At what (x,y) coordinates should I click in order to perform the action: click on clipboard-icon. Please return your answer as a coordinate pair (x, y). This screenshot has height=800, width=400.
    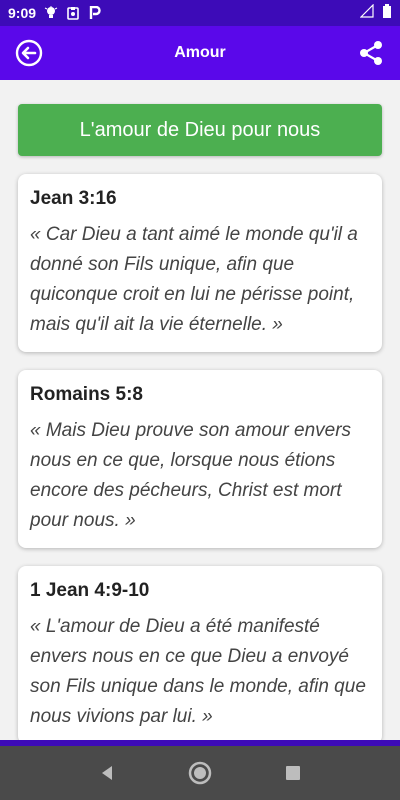
    Looking at the image, I should click on (73, 13).